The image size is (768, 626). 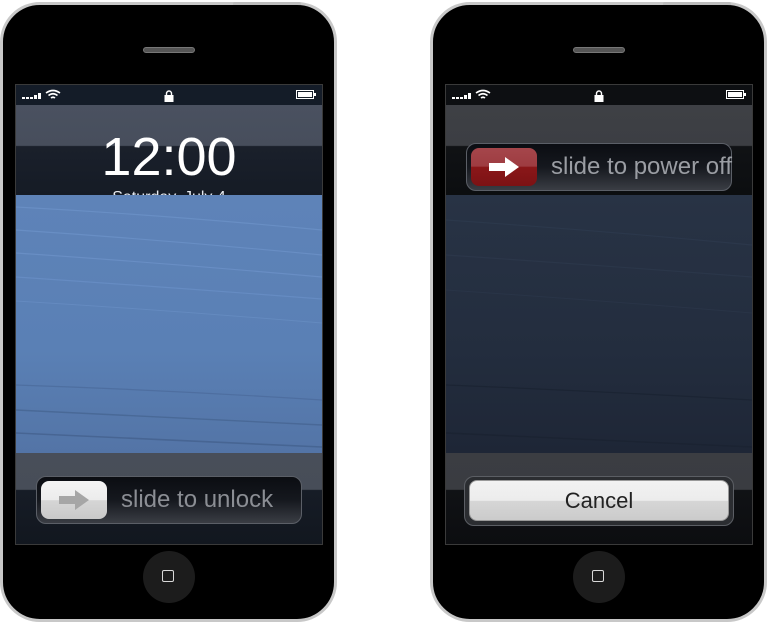 I want to click on clock-panel: 12:00 Saturday, July 4, so click(x=169, y=155).